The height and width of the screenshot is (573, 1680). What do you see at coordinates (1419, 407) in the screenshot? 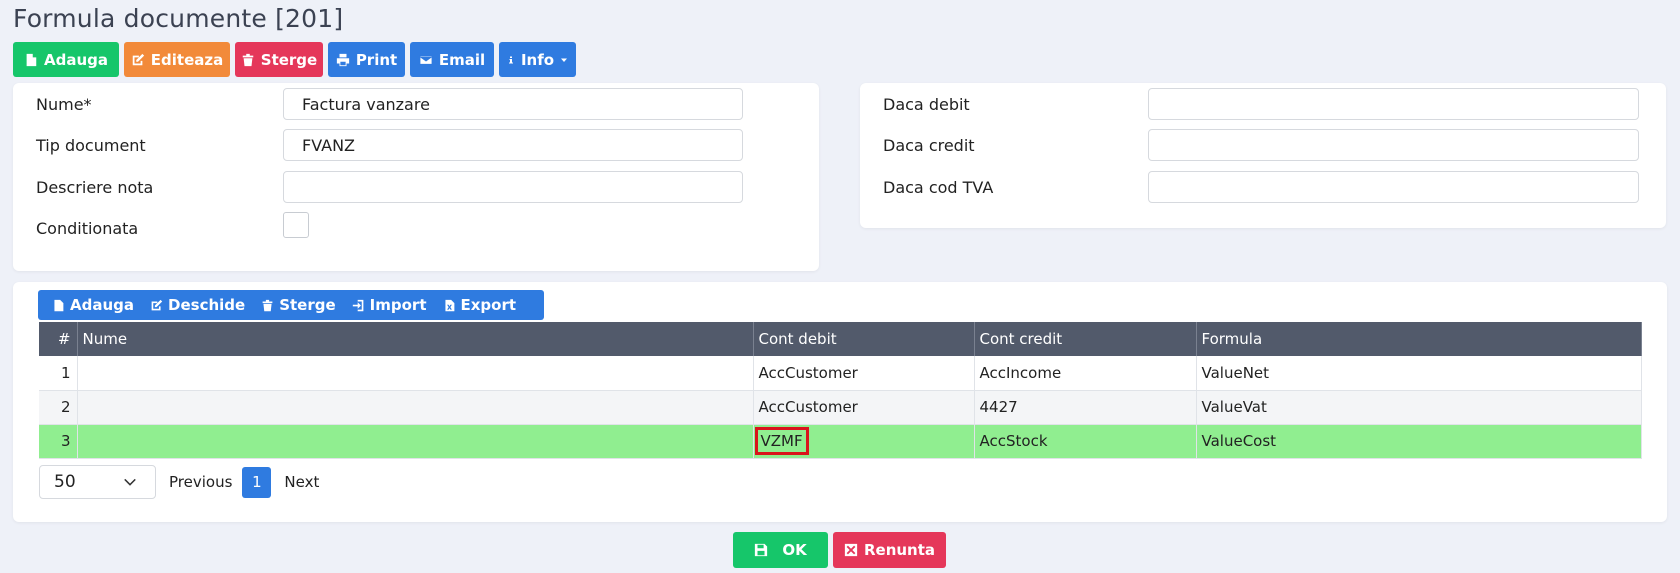
I see `formula-cell: ValueVat` at bounding box center [1419, 407].